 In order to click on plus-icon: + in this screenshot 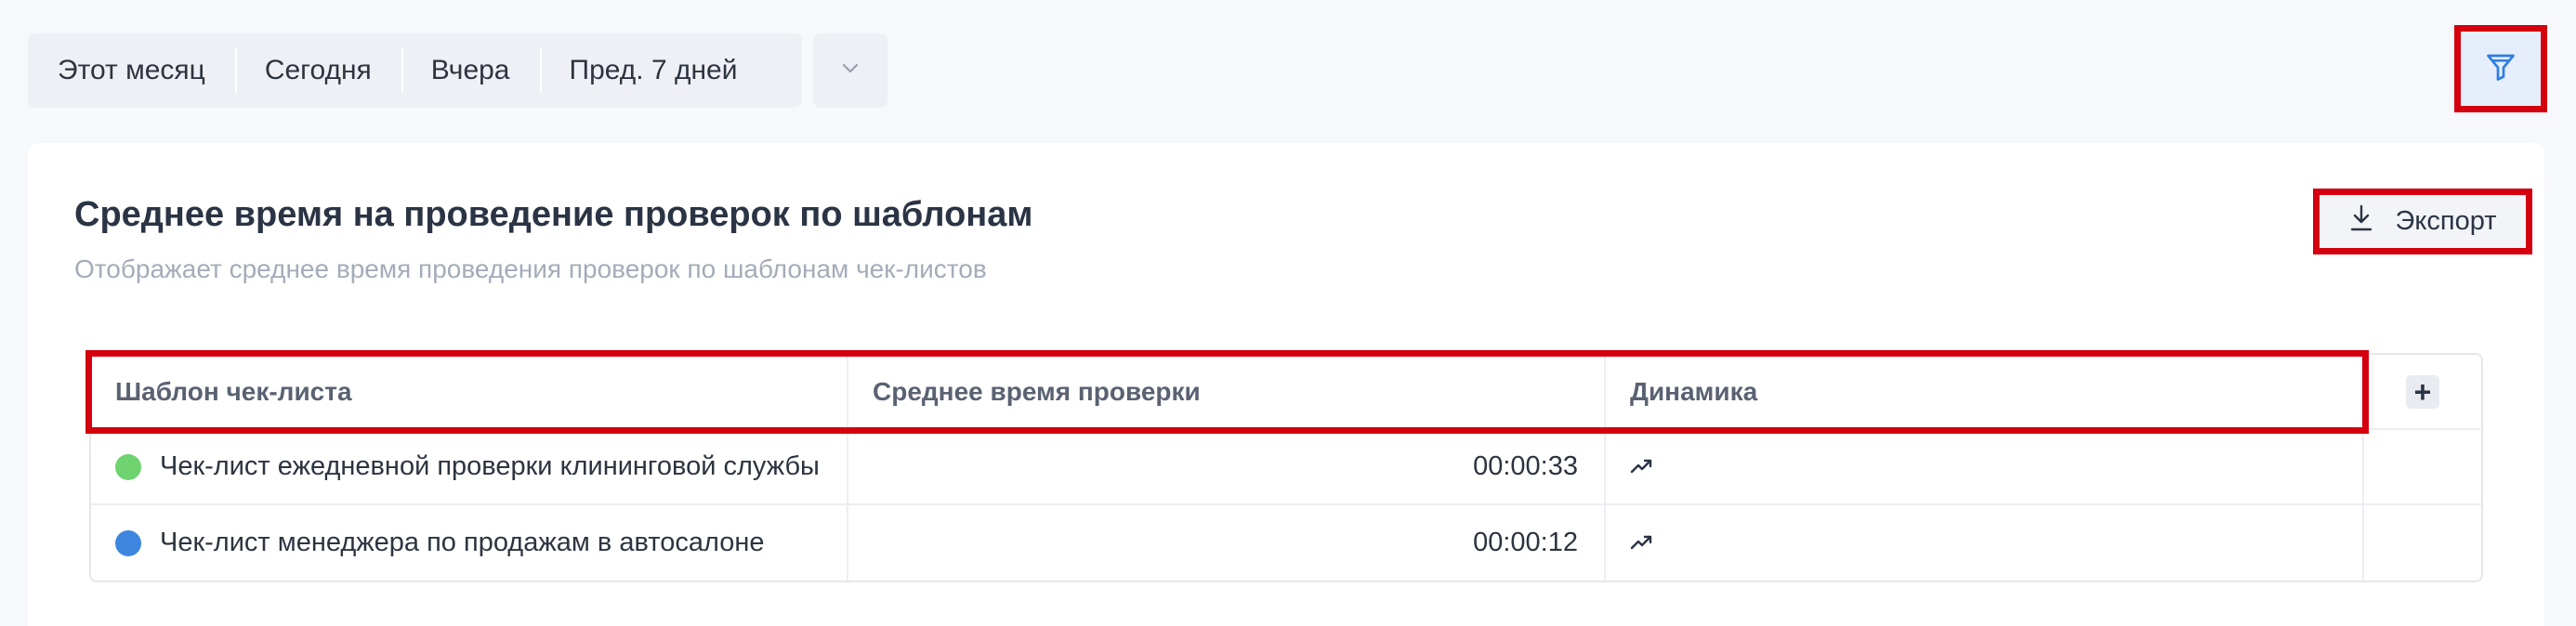, I will do `click(2422, 391)`.